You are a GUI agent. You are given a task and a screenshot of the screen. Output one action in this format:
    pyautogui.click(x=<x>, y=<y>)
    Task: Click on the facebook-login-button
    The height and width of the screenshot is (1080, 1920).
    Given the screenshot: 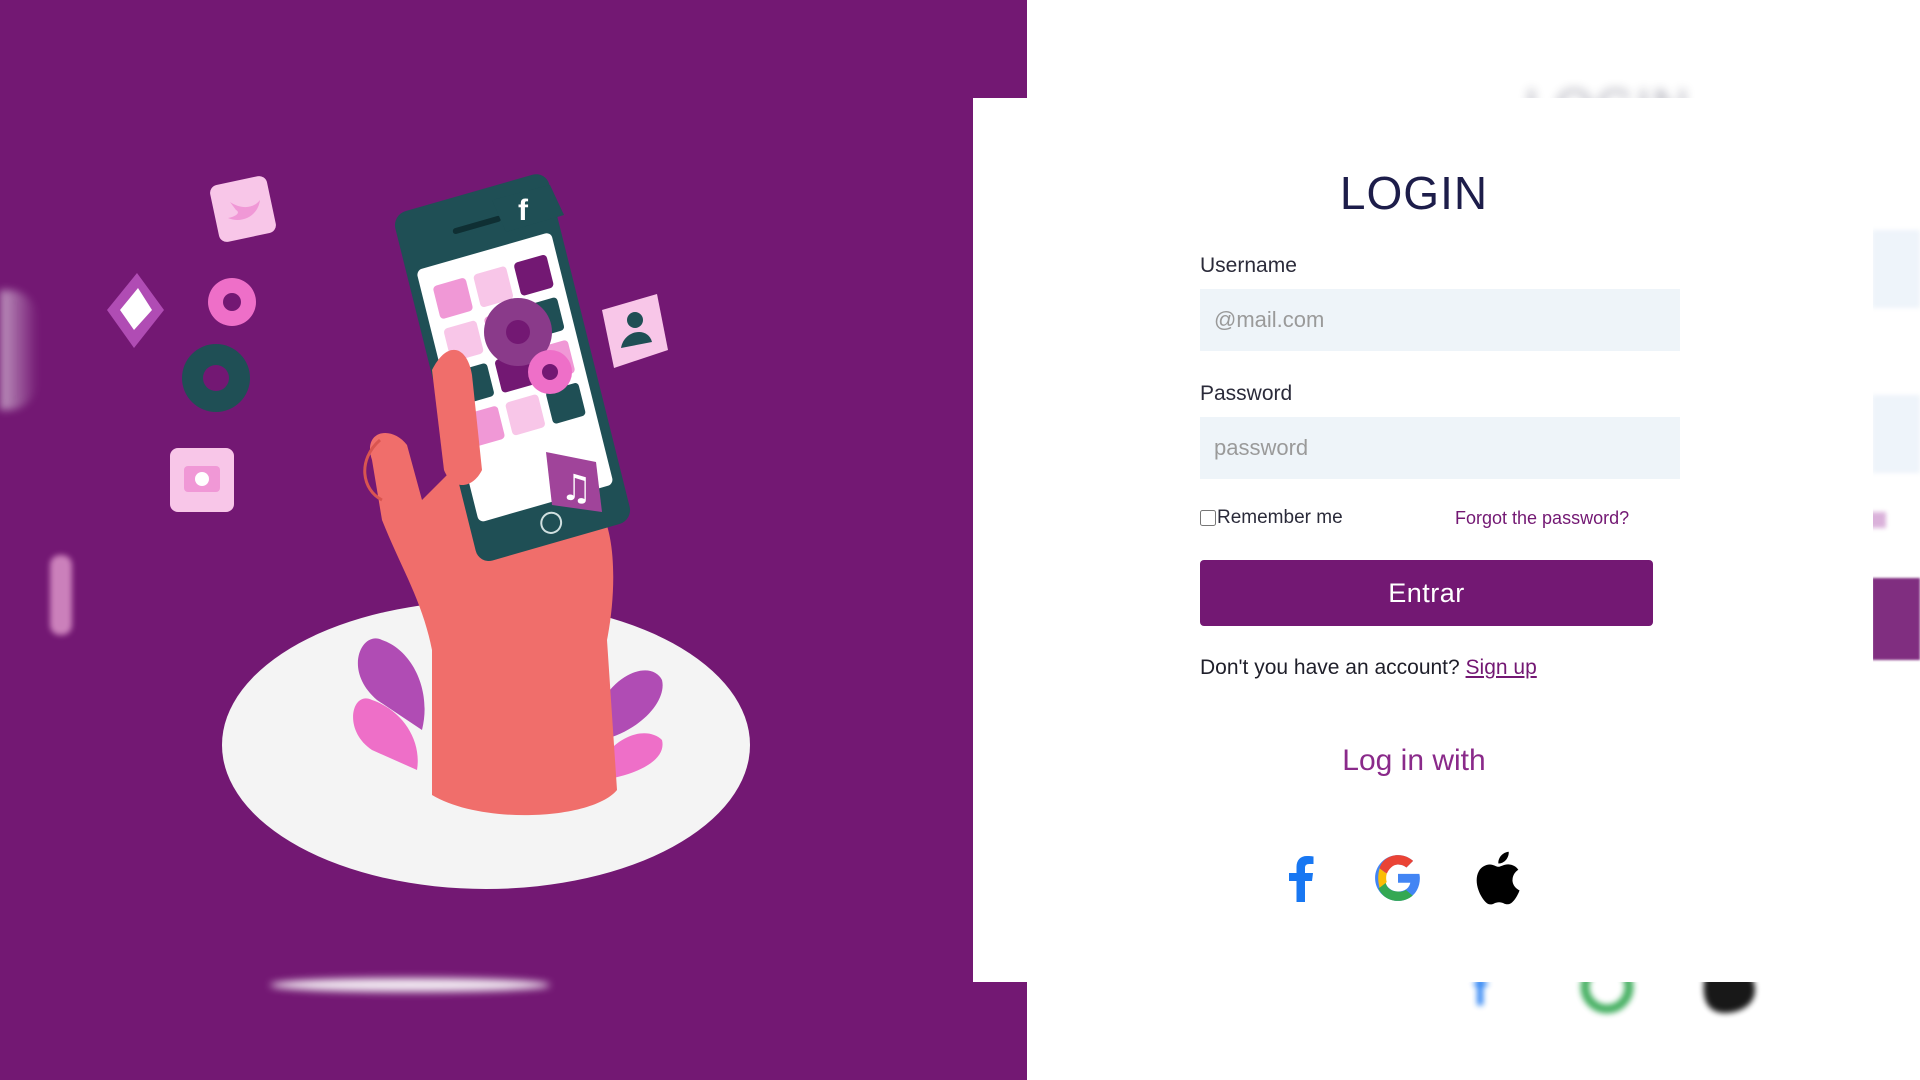 What is the action you would take?
    pyautogui.click(x=1300, y=878)
    